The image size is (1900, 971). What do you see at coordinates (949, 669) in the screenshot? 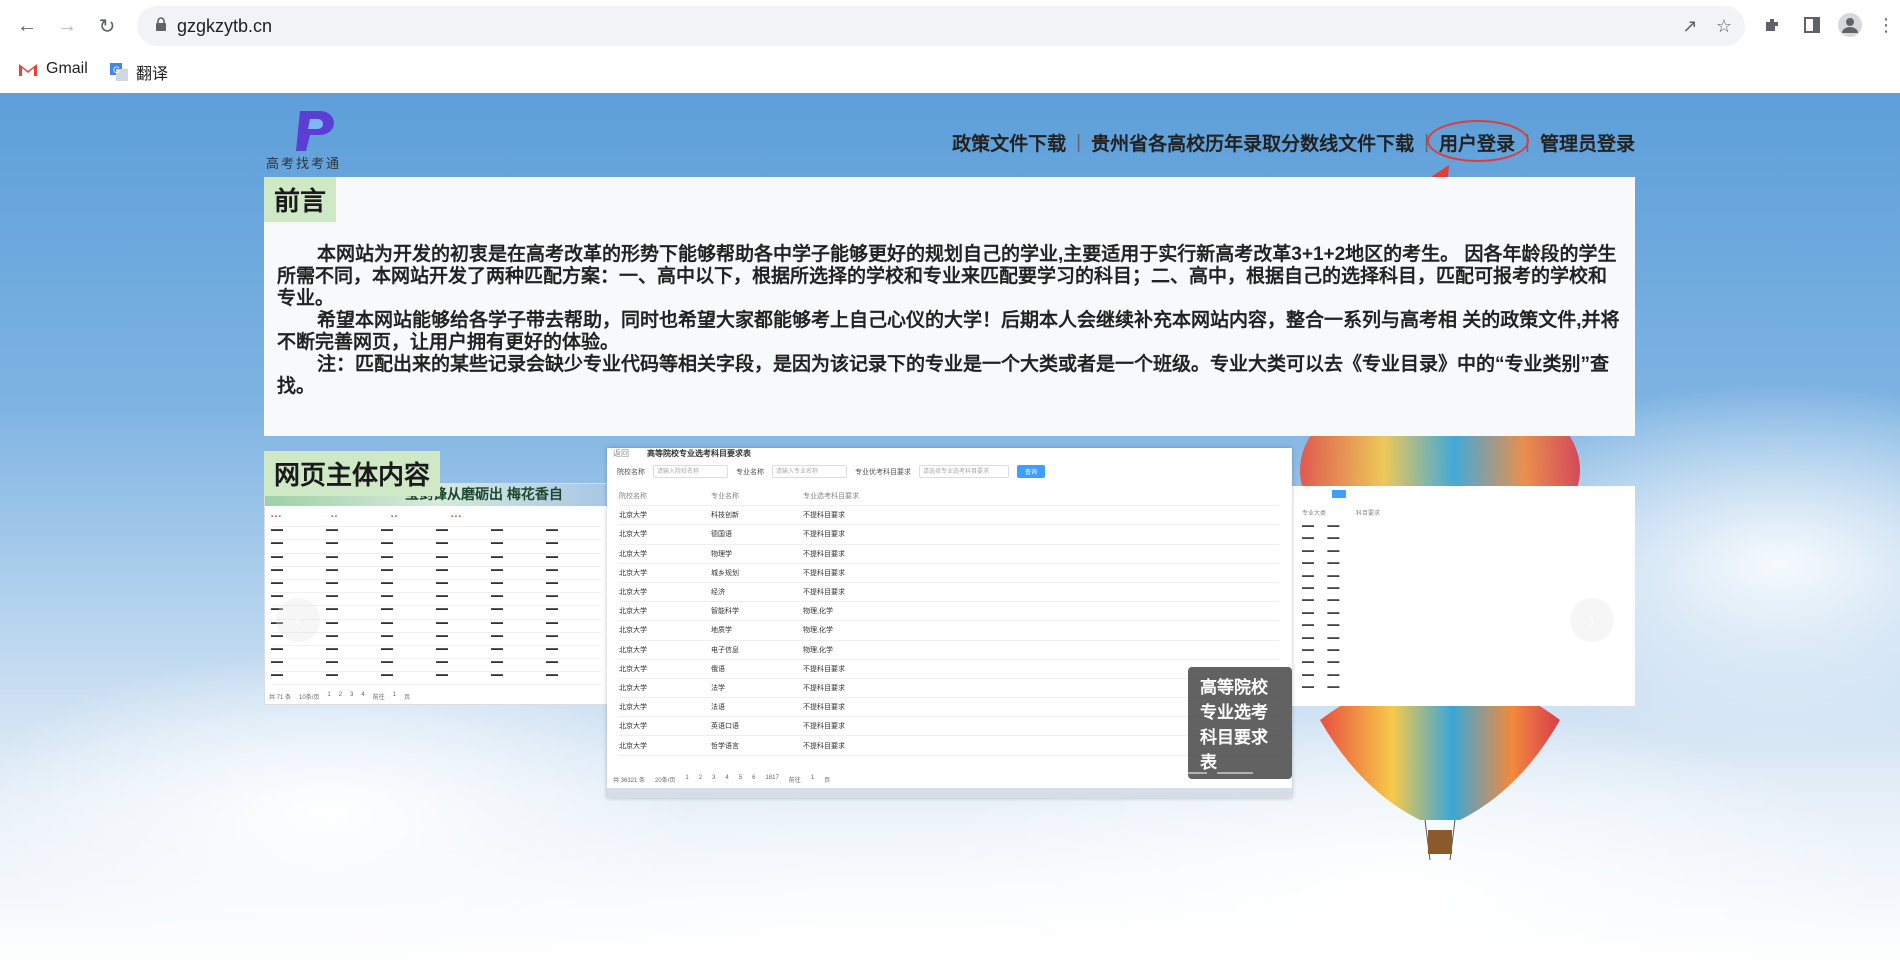
I see `table-row: 北京大学 俄语 不提科目要求` at bounding box center [949, 669].